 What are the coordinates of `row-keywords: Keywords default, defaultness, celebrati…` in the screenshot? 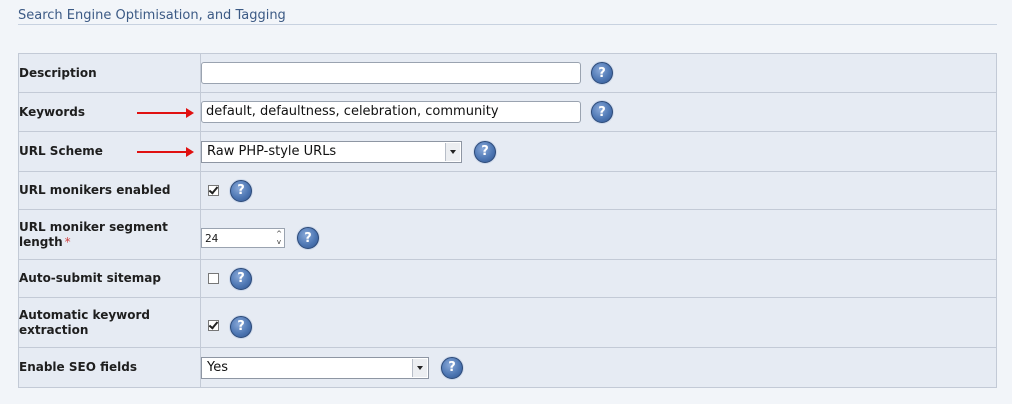 It's located at (507, 112).